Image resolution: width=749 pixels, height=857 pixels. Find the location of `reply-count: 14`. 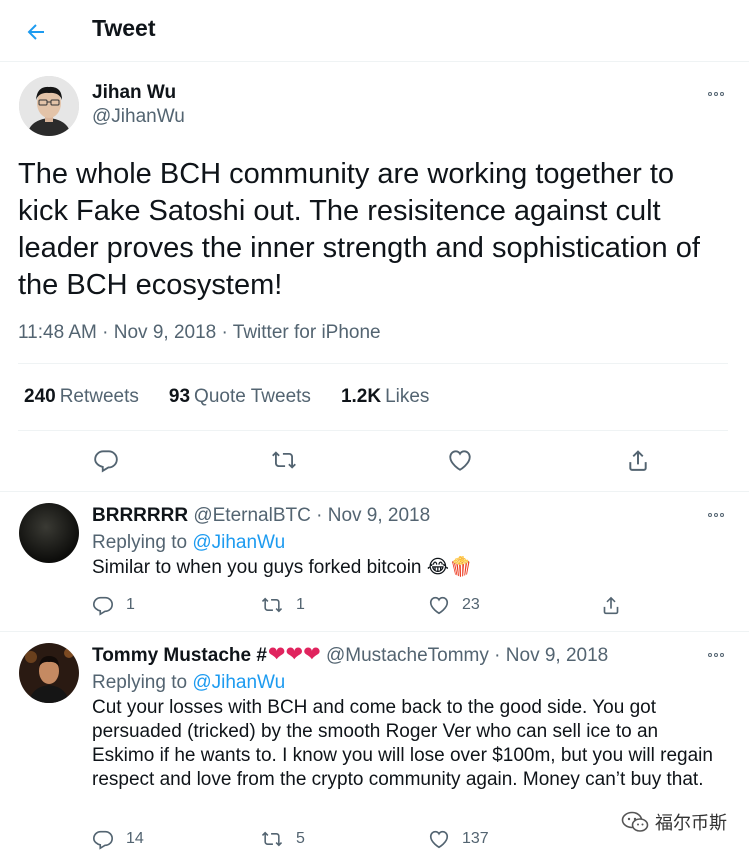

reply-count: 14 is located at coordinates (135, 838).